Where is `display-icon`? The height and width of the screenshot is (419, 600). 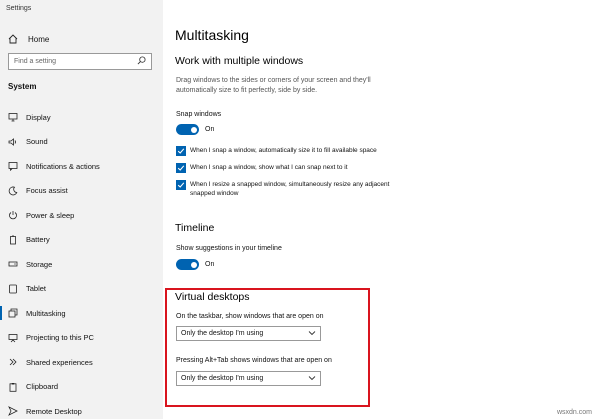 display-icon is located at coordinates (13, 117).